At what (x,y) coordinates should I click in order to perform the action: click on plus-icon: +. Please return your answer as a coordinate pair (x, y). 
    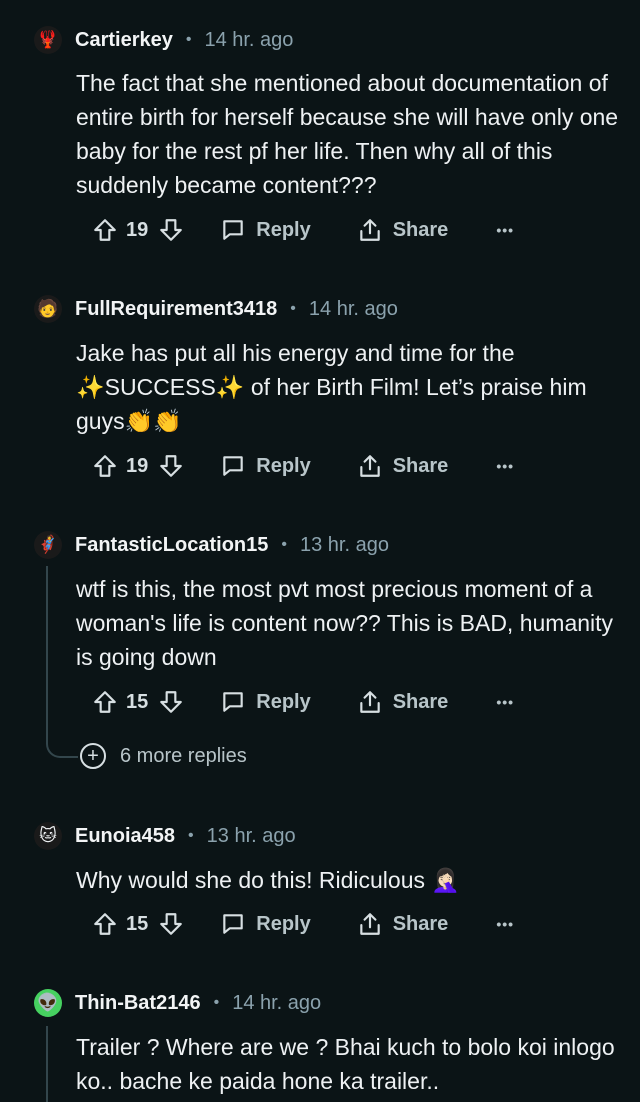
    Looking at the image, I should click on (93, 756).